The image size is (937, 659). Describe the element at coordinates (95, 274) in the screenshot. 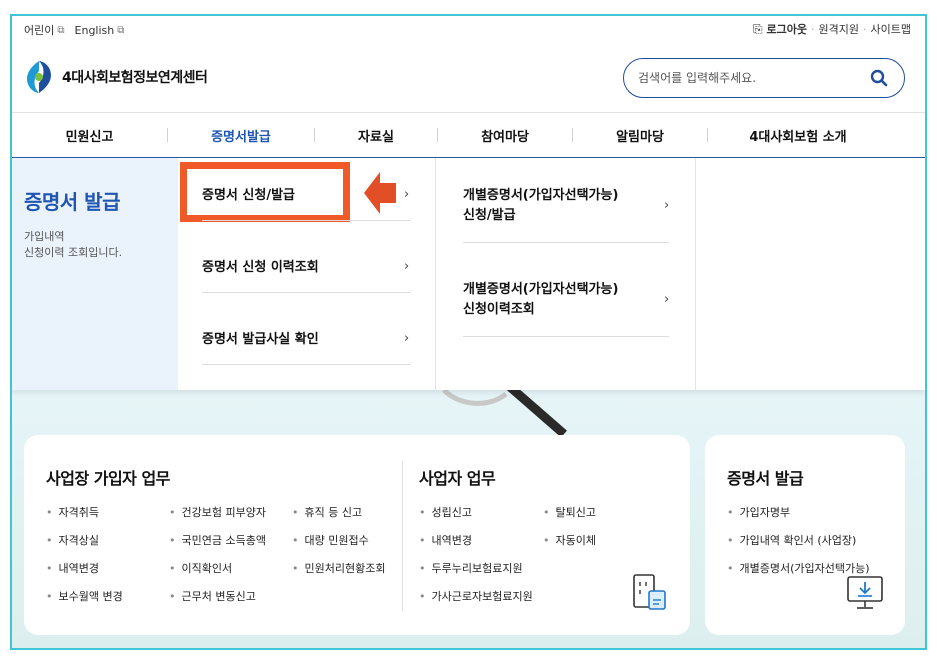

I see `mega-menu-intro: 증명서 발급 가입내역 신청이력 조회입니다.` at that location.